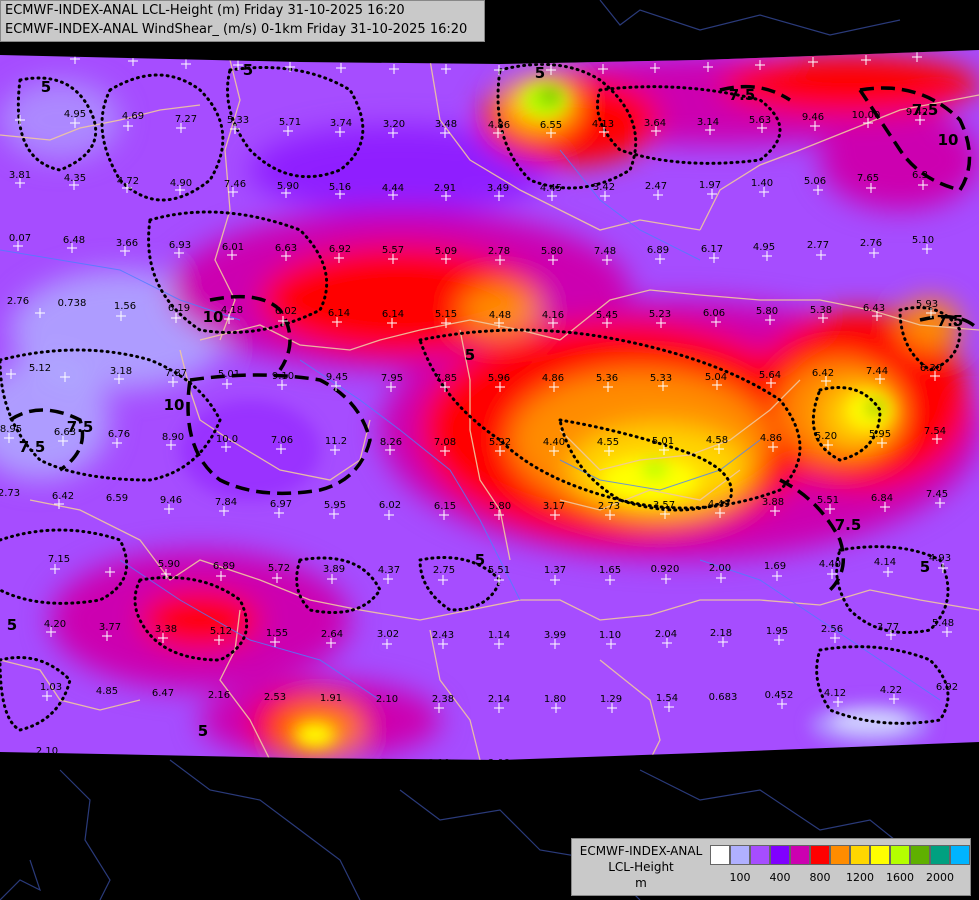 The image size is (979, 900). I want to click on shear-value: 5.72, so click(279, 568).